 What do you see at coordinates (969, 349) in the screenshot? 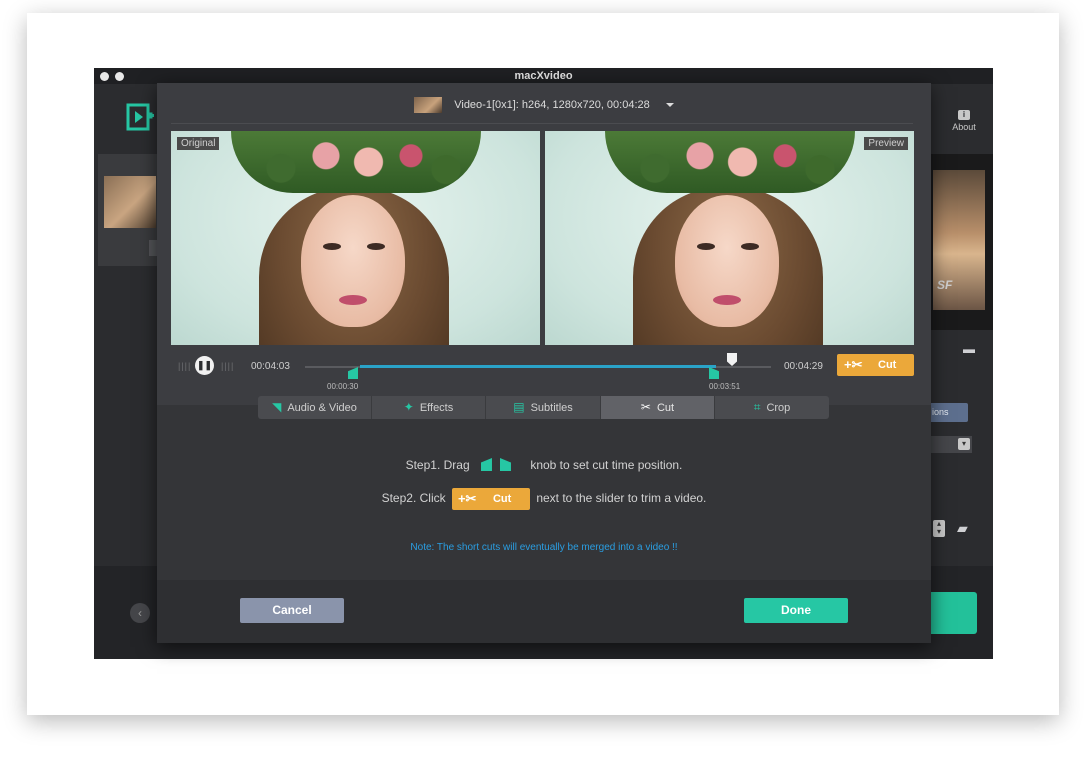
I see `folder-icon: ▬` at bounding box center [969, 349].